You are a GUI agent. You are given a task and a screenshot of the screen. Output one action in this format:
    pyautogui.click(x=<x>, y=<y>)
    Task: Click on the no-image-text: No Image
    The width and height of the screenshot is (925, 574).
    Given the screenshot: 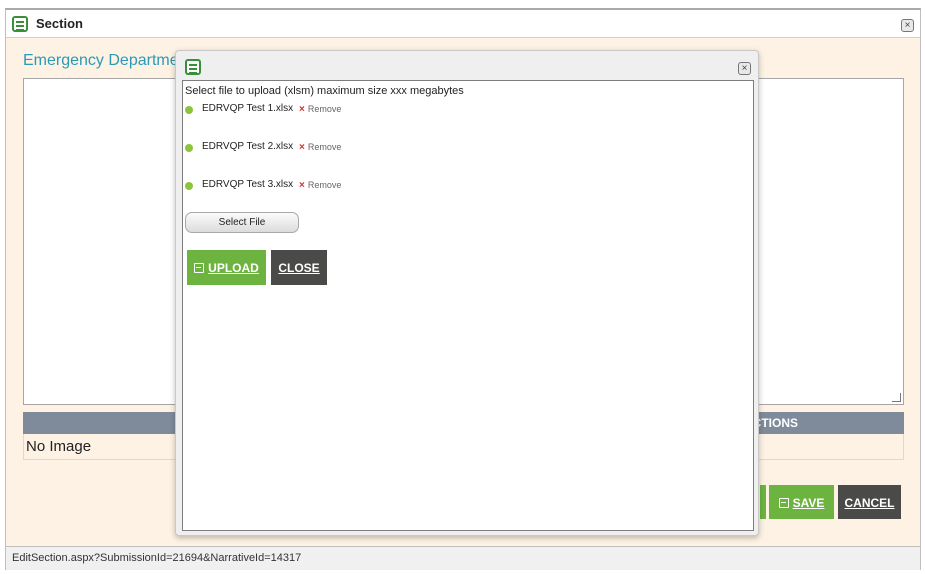 What is the action you would take?
    pyautogui.click(x=59, y=446)
    